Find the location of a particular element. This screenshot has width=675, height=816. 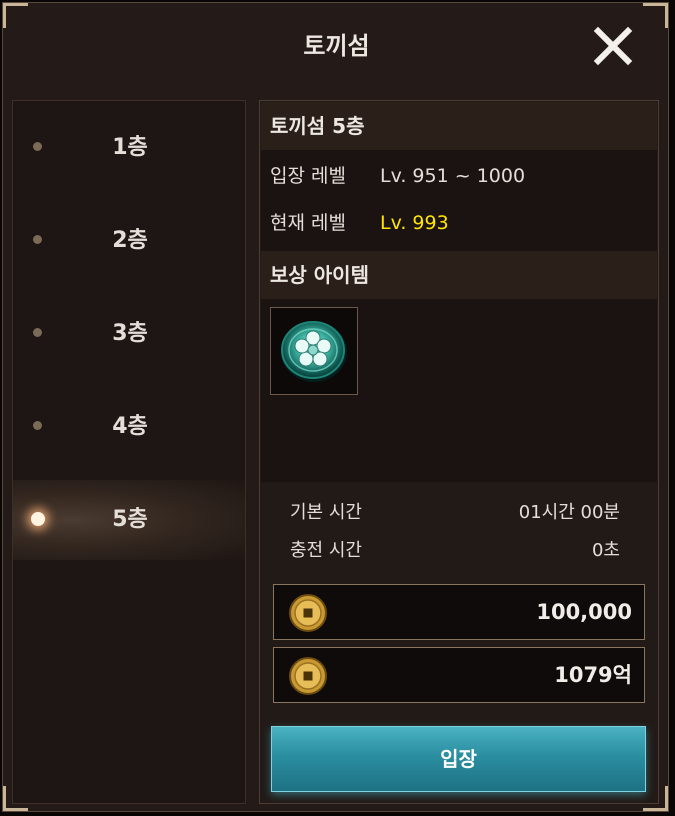

floor-label: 4층 is located at coordinates (130, 426).